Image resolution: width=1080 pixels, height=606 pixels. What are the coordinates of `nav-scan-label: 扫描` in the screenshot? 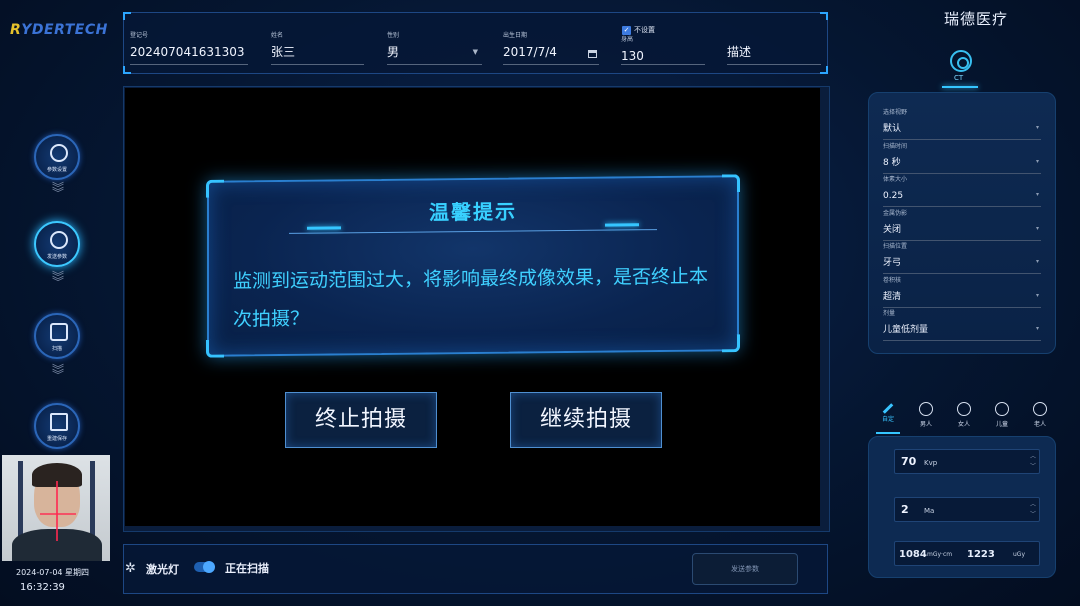 It's located at (56, 349).